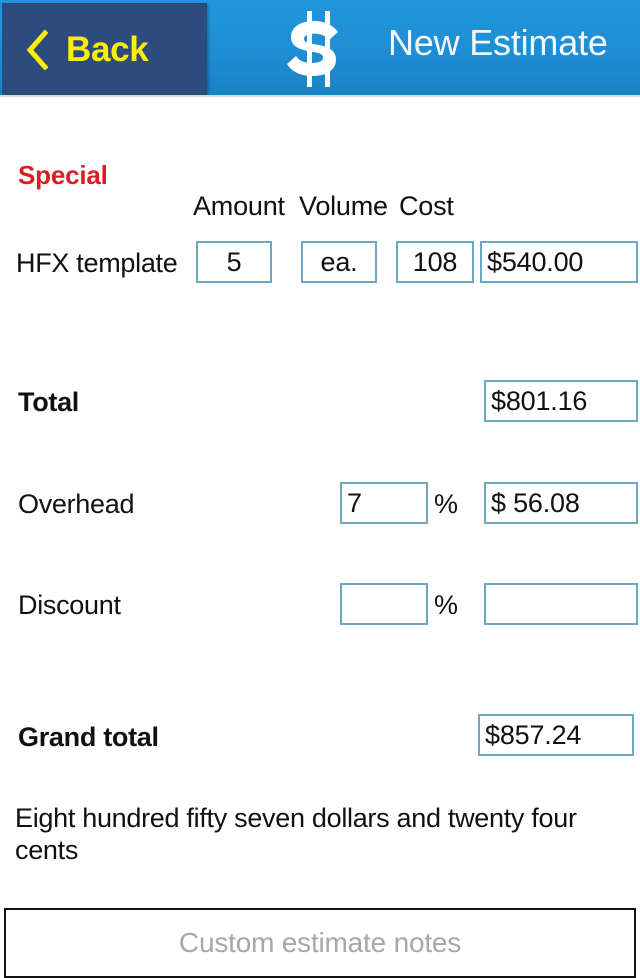  Describe the element at coordinates (48, 402) in the screenshot. I see `total-label: Total` at that location.